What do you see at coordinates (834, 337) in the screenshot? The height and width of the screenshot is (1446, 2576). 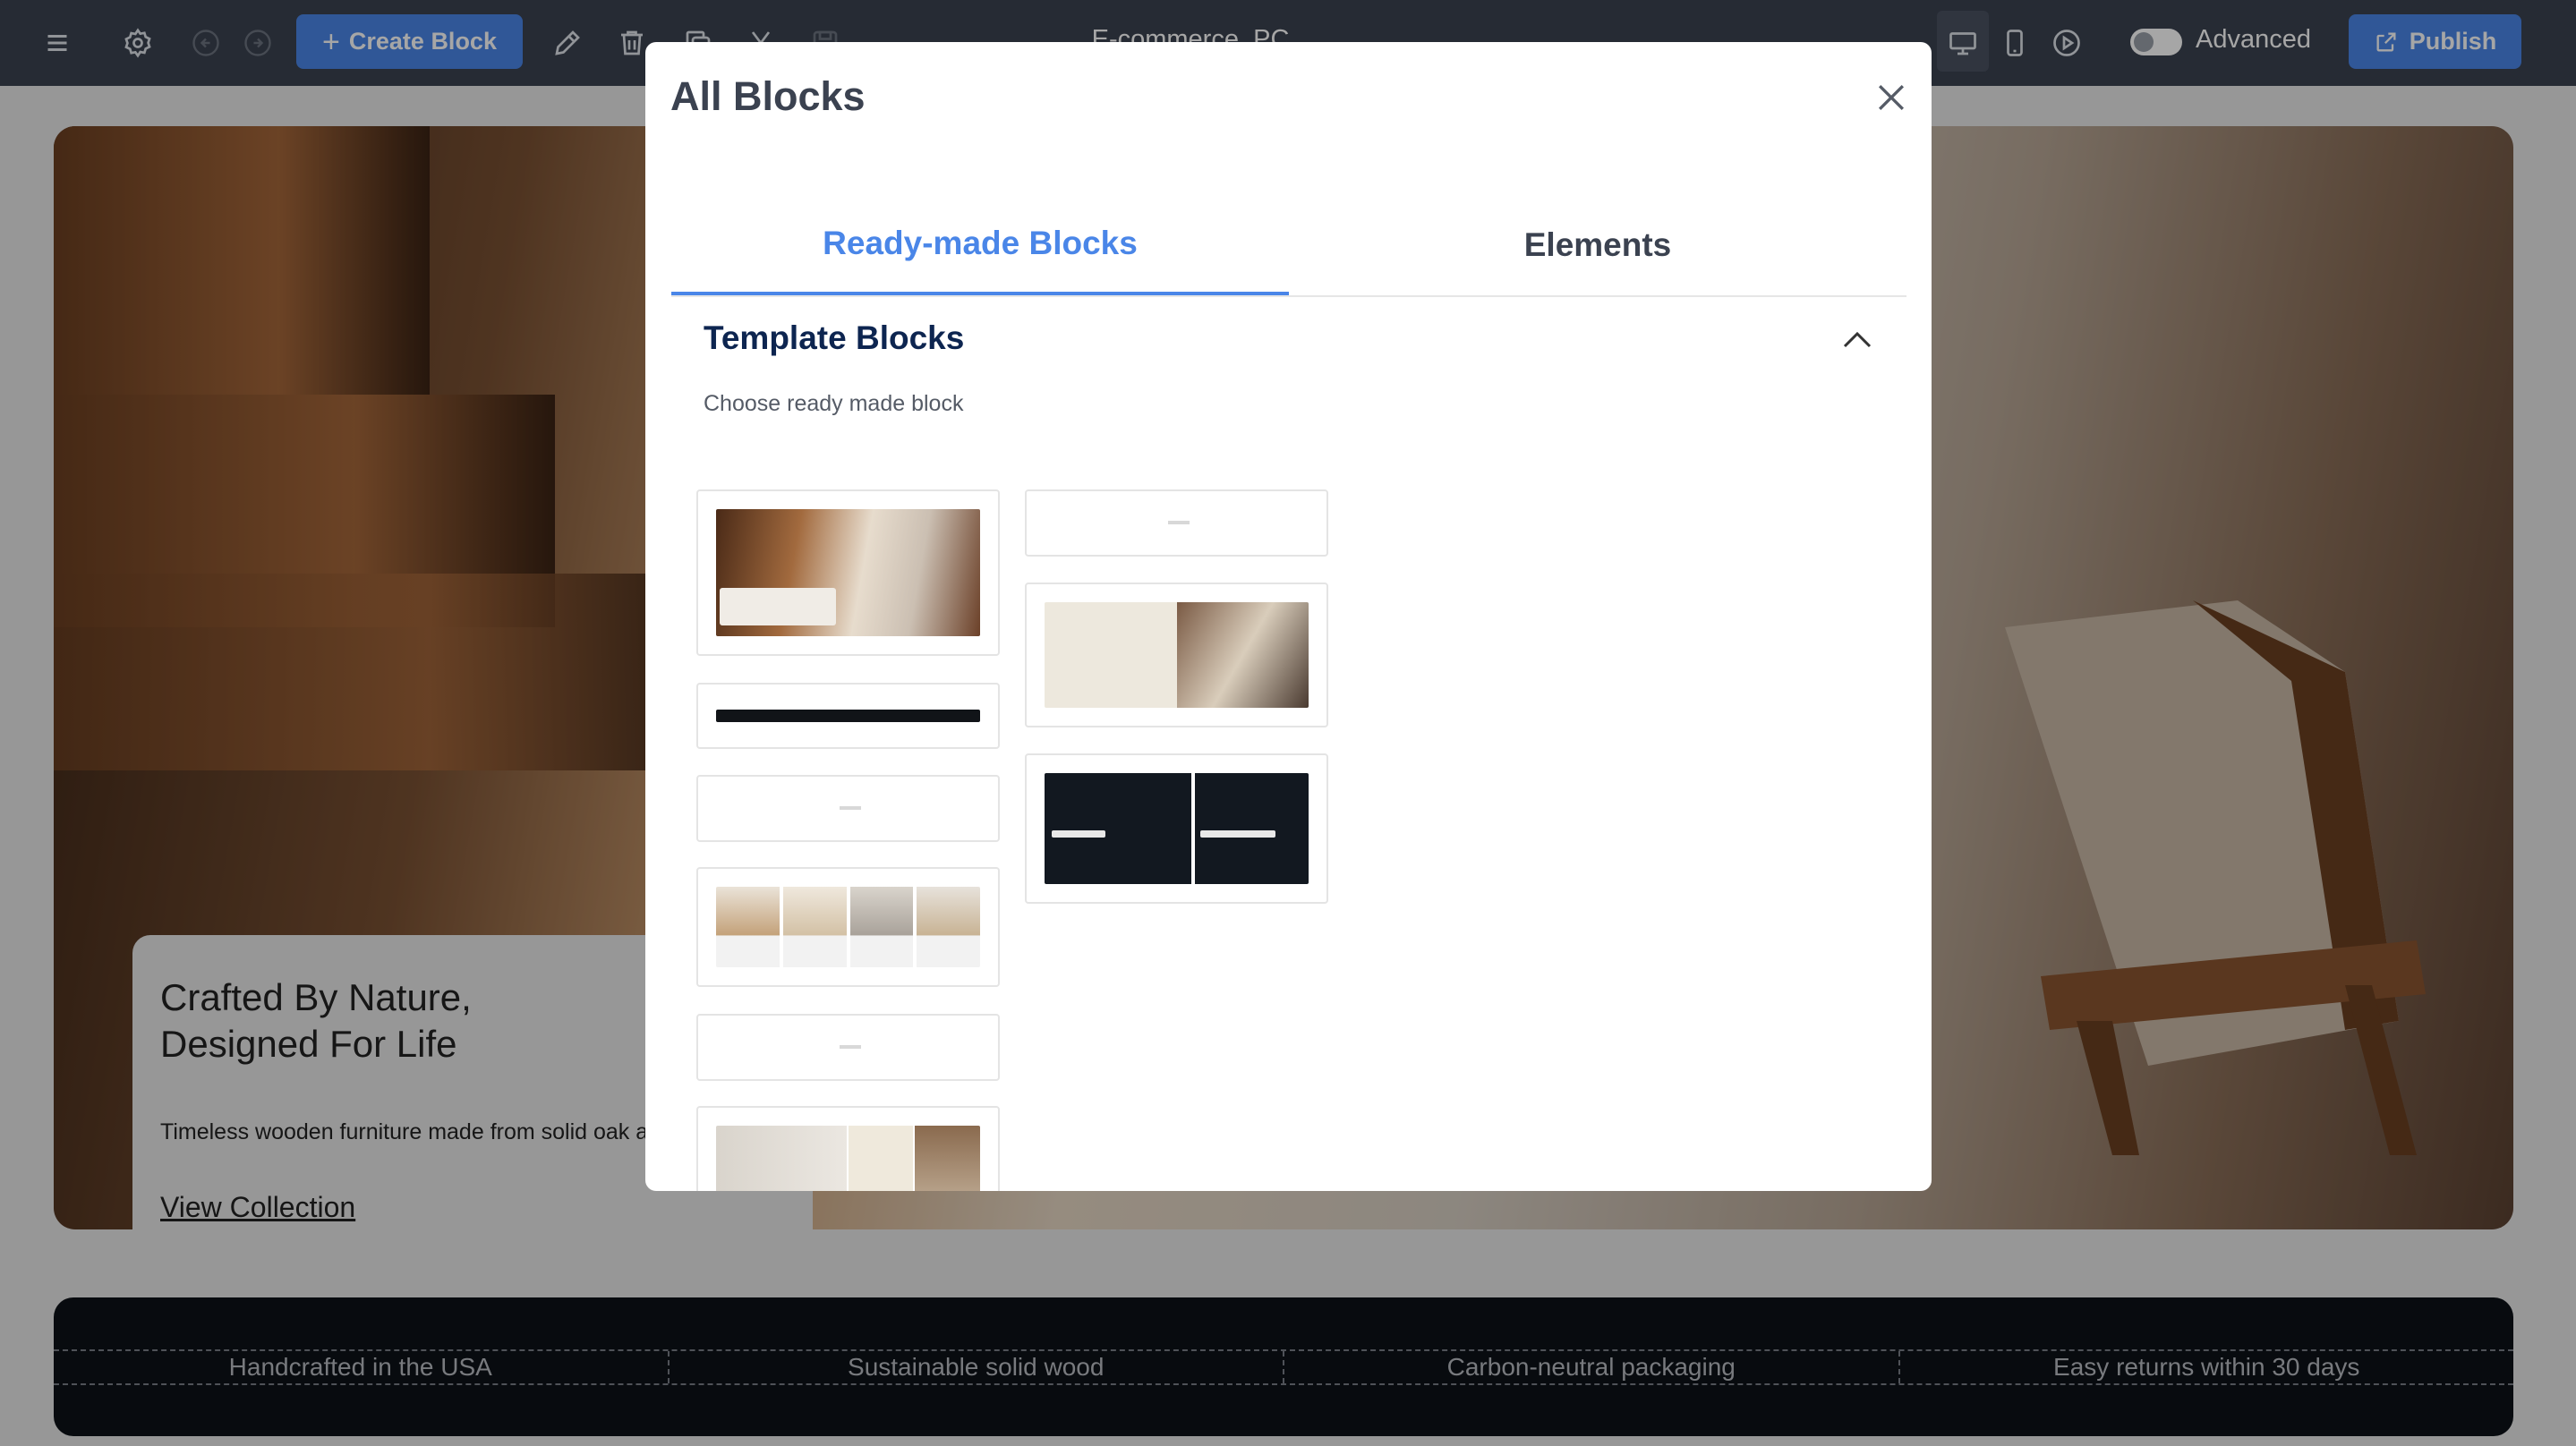 I see `section-title: Template Blocks` at bounding box center [834, 337].